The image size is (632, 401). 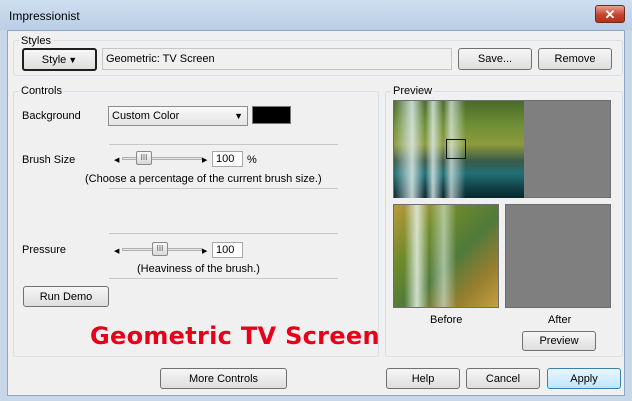 I want to click on brush-size-track, so click(x=162, y=158).